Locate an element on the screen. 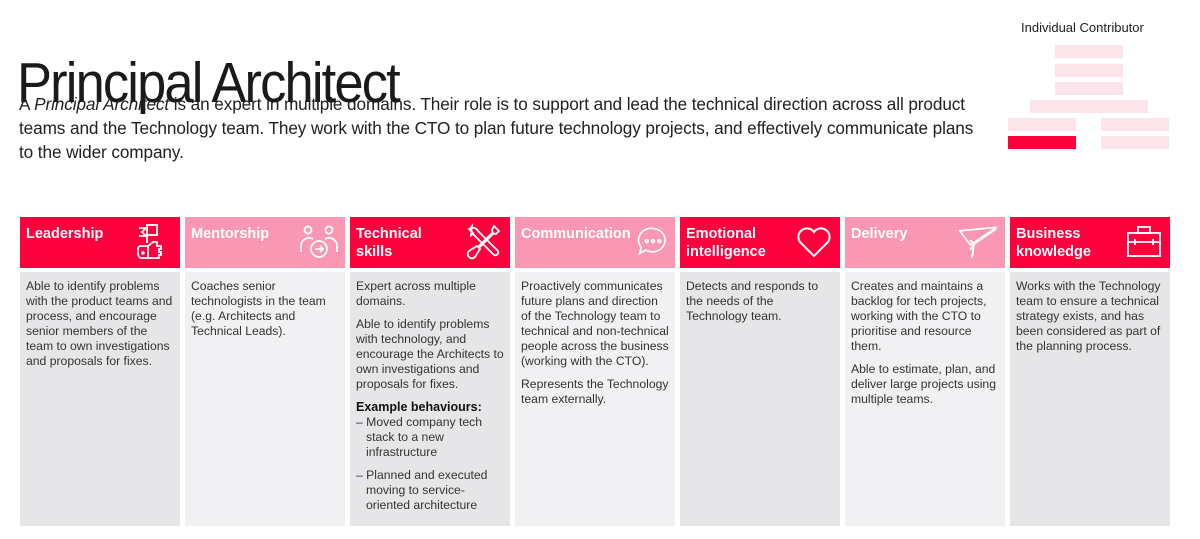 The image size is (1200, 539). paper-plane-icon is located at coordinates (978, 242).